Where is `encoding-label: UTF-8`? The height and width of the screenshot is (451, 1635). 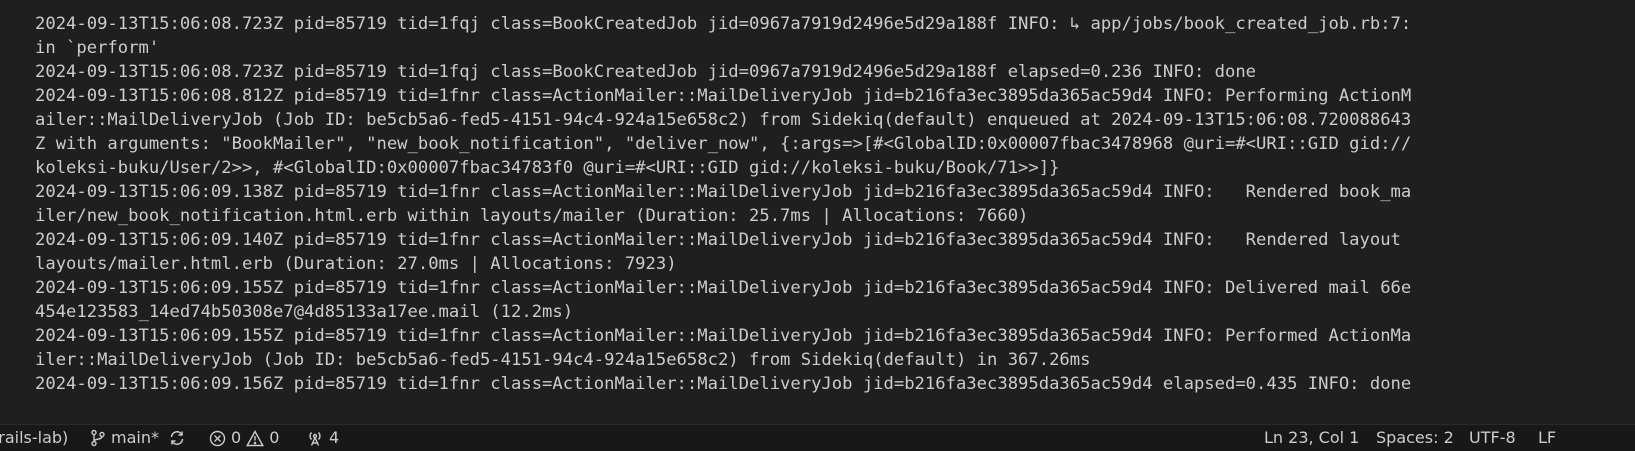 encoding-label: UTF-8 is located at coordinates (1492, 437).